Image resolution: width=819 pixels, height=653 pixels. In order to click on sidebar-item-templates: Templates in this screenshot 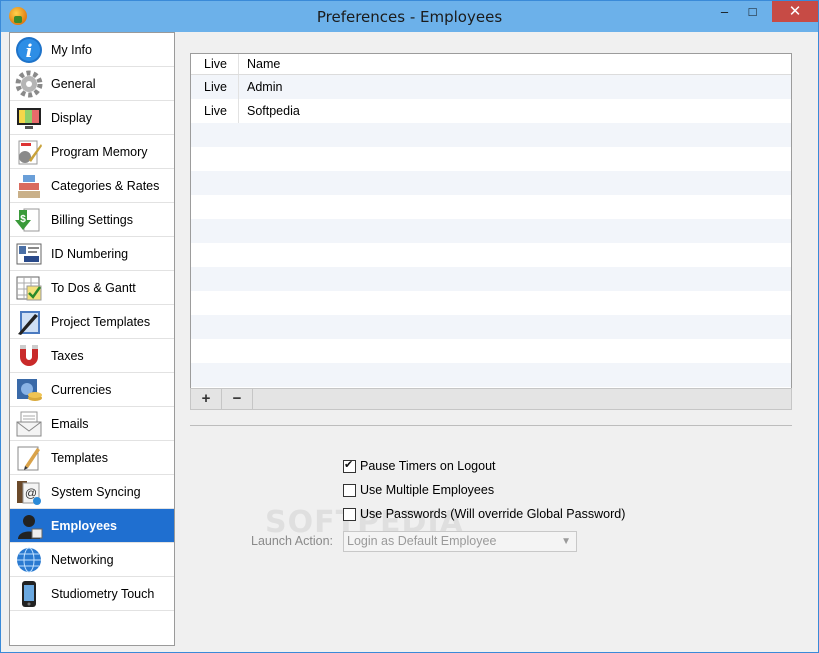, I will do `click(92, 458)`.